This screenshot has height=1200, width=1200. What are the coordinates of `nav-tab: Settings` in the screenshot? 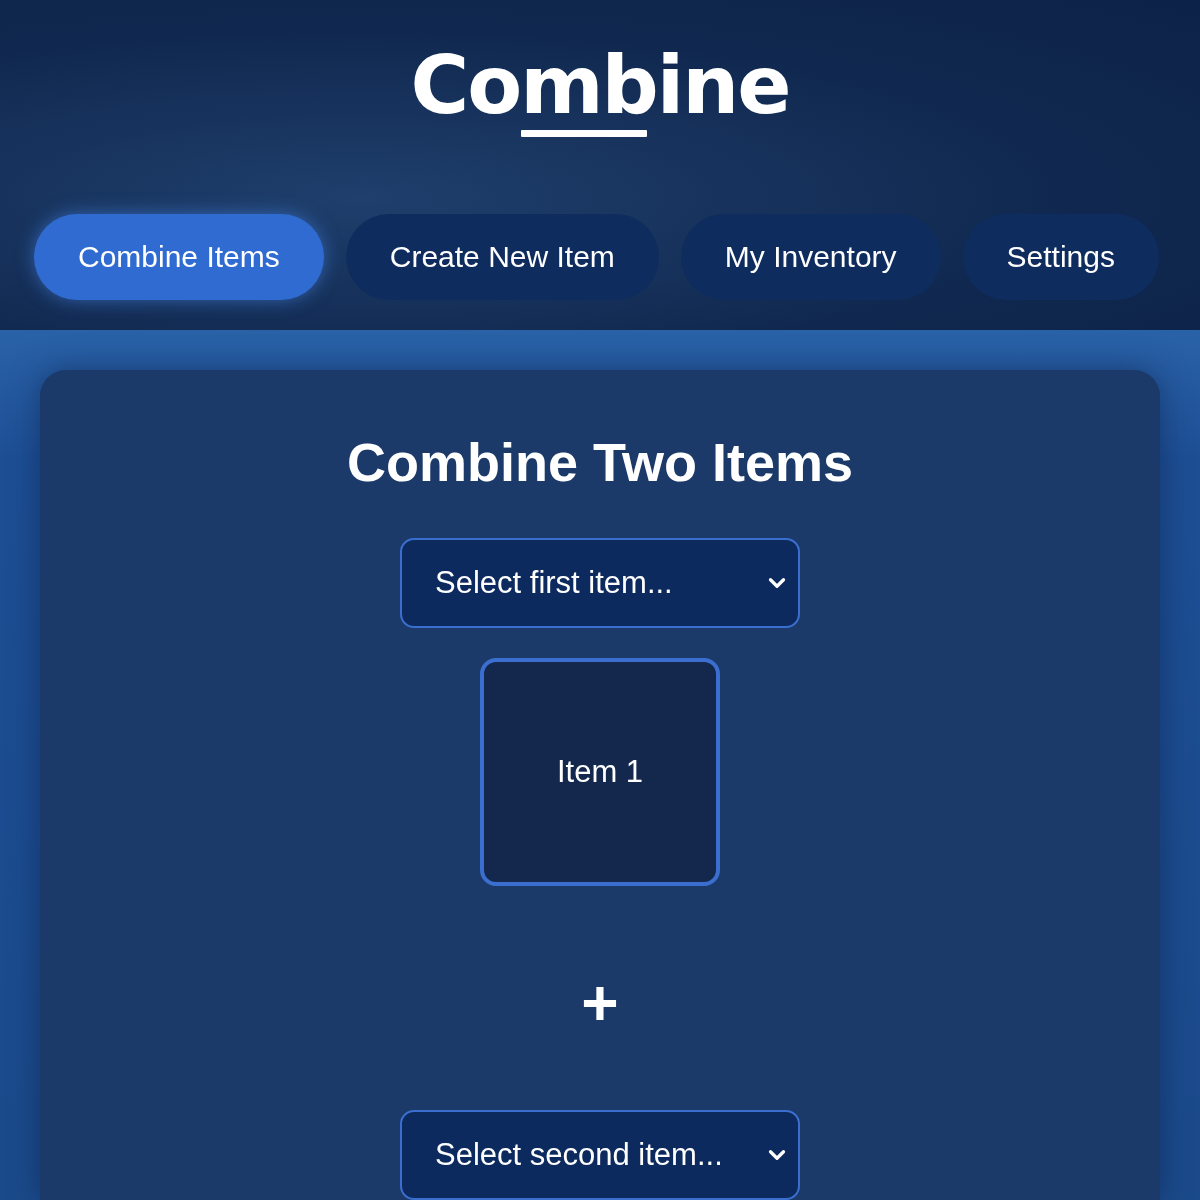 It's located at (1060, 257).